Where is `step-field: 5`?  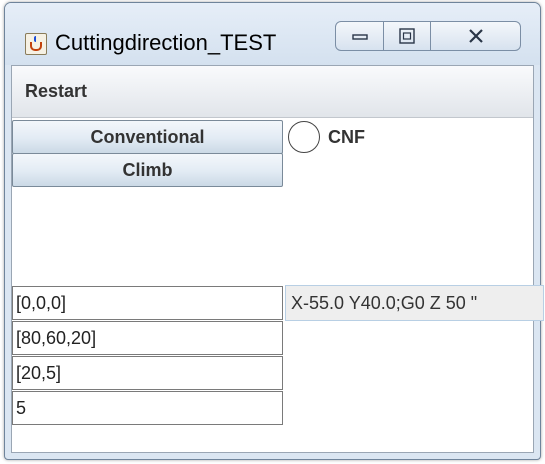
step-field: 5 is located at coordinates (147, 408).